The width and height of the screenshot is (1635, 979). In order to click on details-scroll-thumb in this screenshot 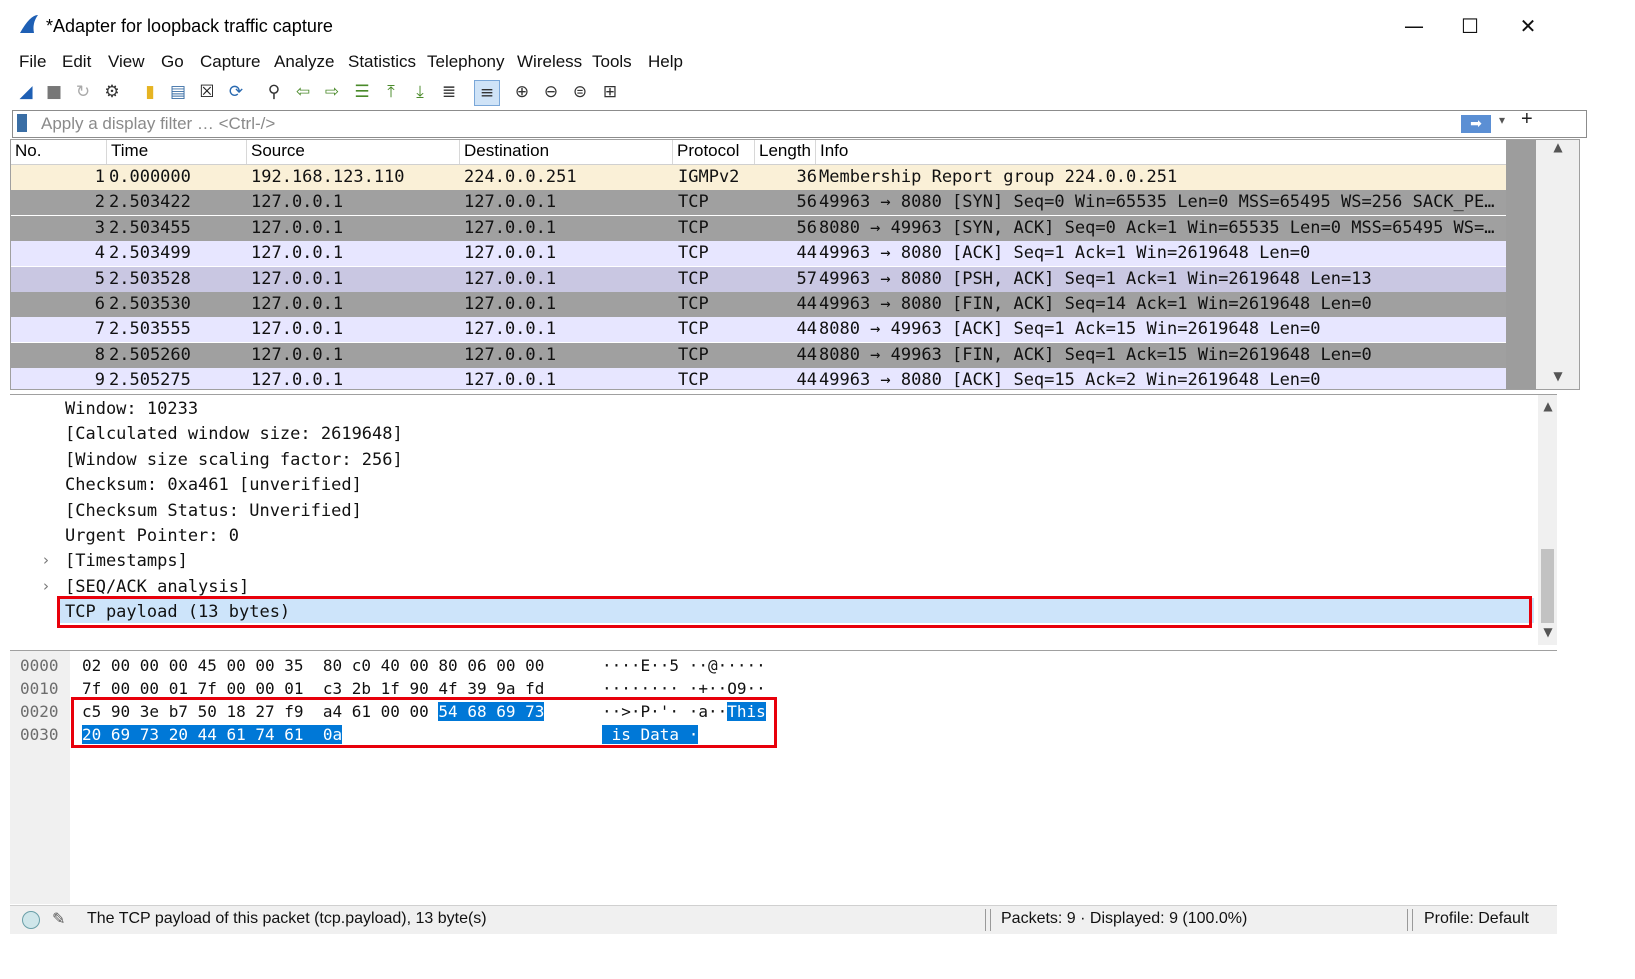, I will do `click(1547, 586)`.